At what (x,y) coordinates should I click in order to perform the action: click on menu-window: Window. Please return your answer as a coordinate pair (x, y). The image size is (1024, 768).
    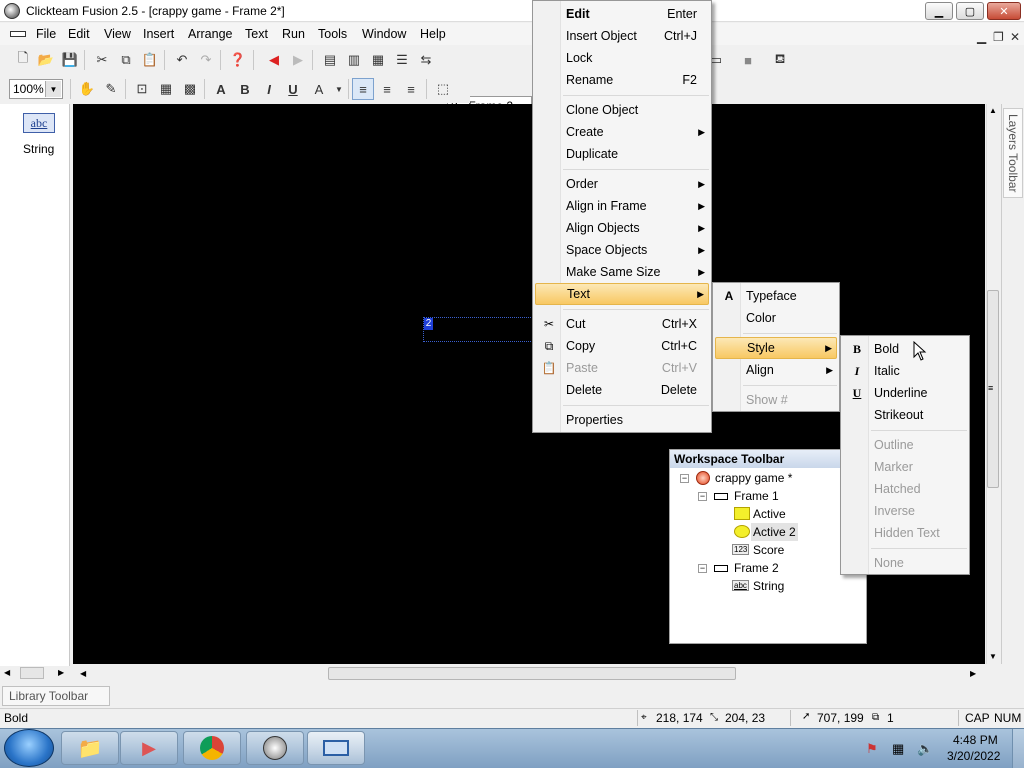
    Looking at the image, I should click on (384, 34).